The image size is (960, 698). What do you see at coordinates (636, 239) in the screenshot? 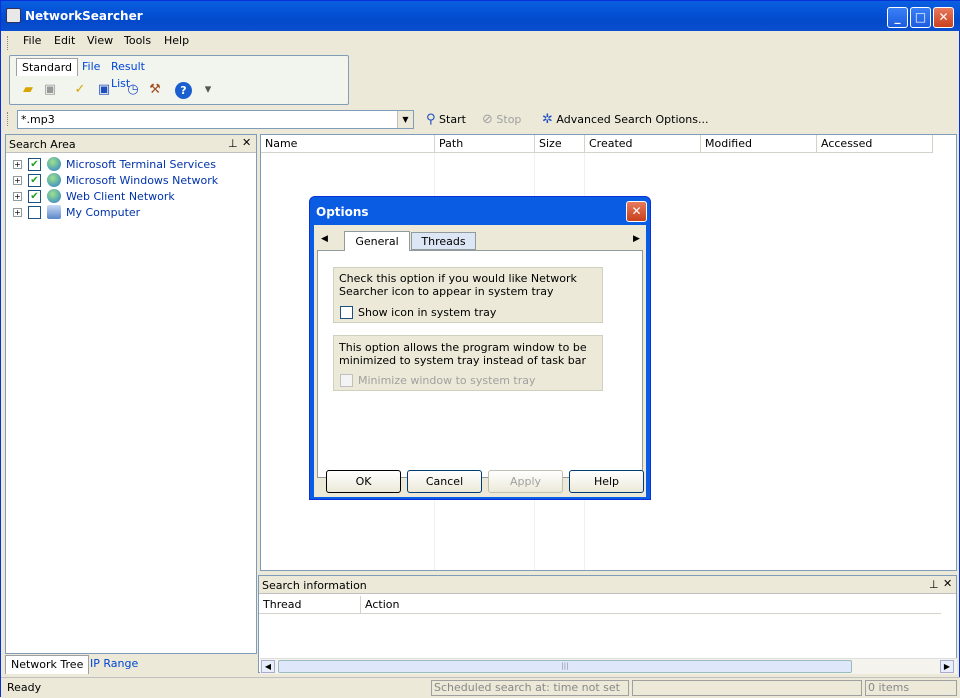
I see `tab-scroll-right-icon: ▶` at bounding box center [636, 239].